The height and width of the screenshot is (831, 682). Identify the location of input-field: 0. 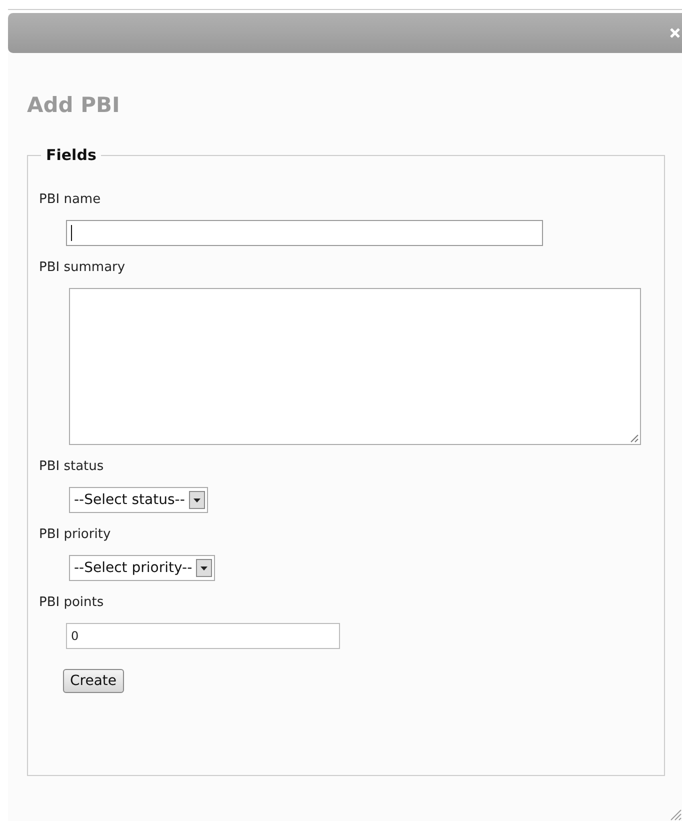
(203, 636).